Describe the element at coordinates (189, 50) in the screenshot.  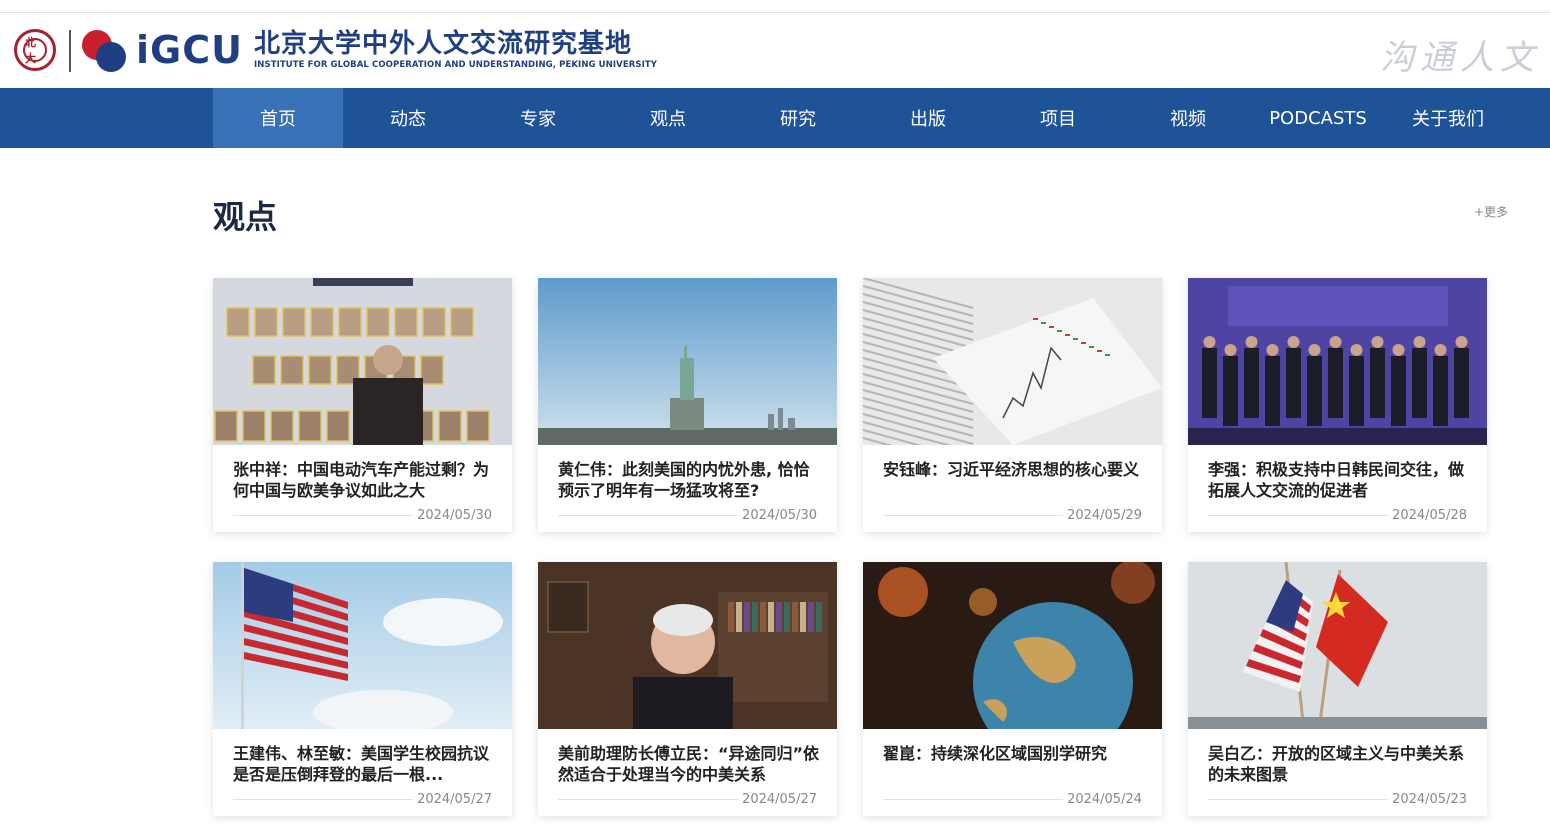
I see `igcu-logo-text: iGCU` at that location.